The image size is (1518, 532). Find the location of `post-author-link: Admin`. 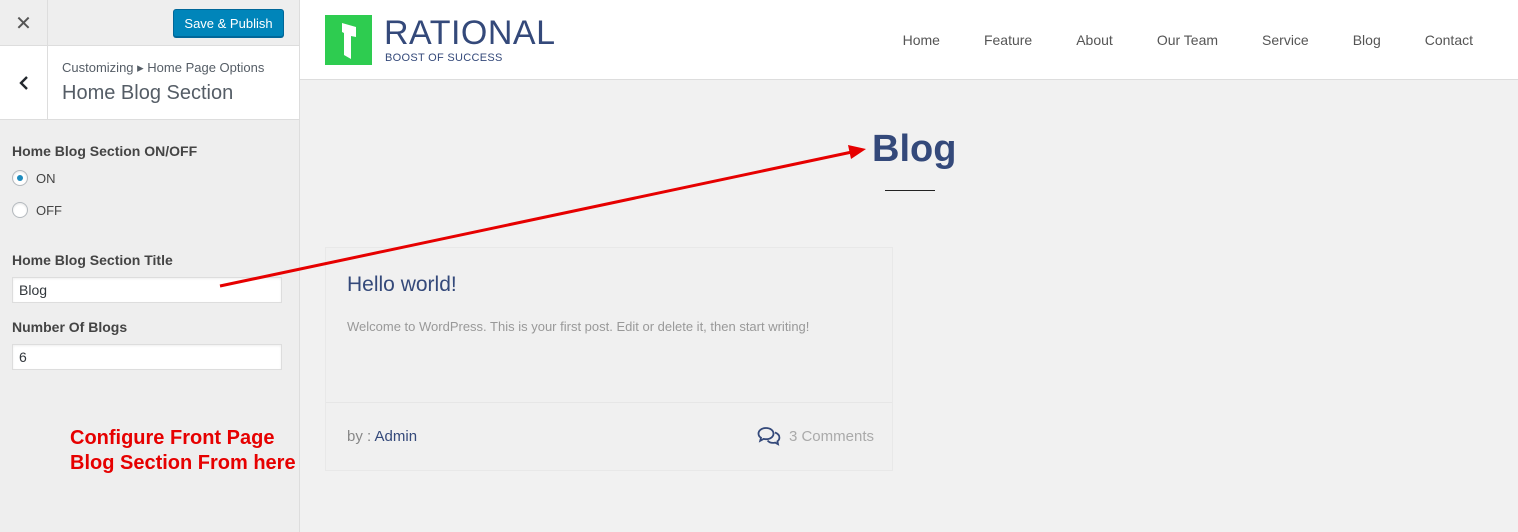

post-author-link: Admin is located at coordinates (396, 436).